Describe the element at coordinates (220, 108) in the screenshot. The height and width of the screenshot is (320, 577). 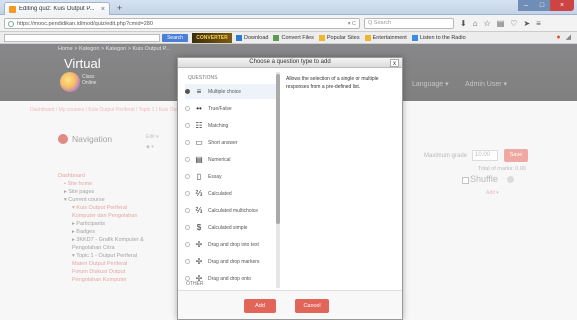
I see `question-type-label: True/False` at that location.